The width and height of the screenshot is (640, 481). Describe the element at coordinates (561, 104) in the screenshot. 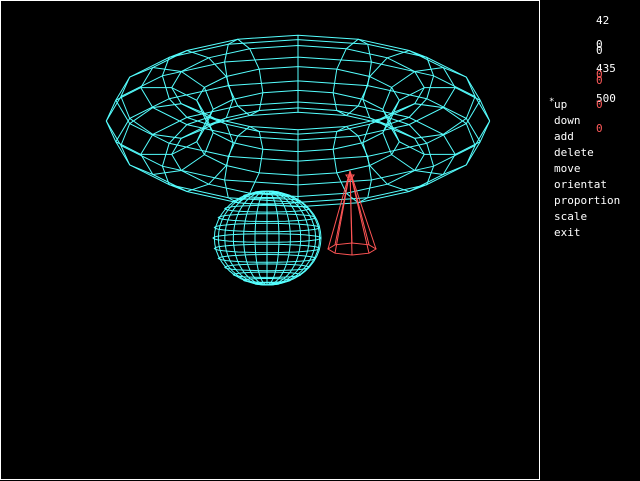

I see `menu-item-label: up` at that location.